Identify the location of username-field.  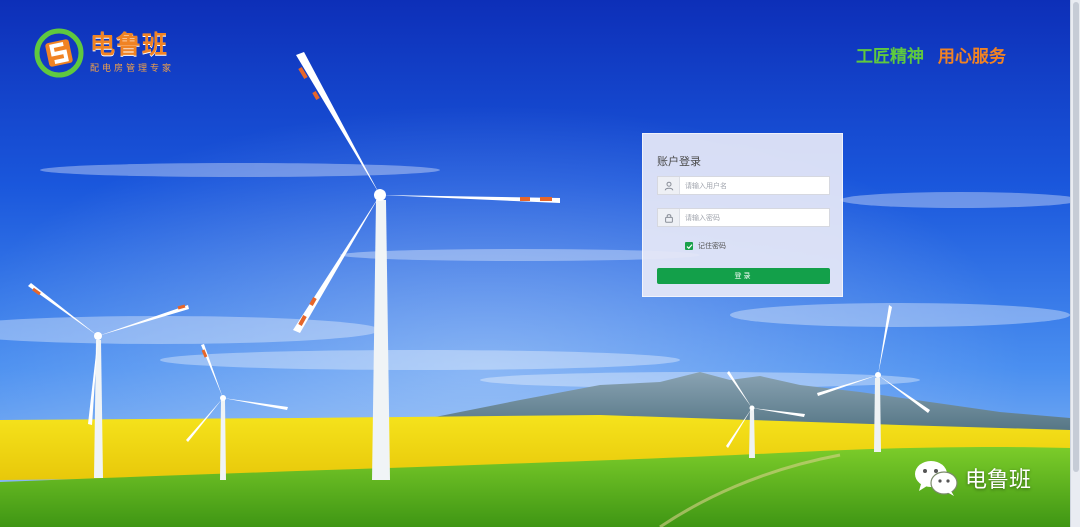
(743, 185).